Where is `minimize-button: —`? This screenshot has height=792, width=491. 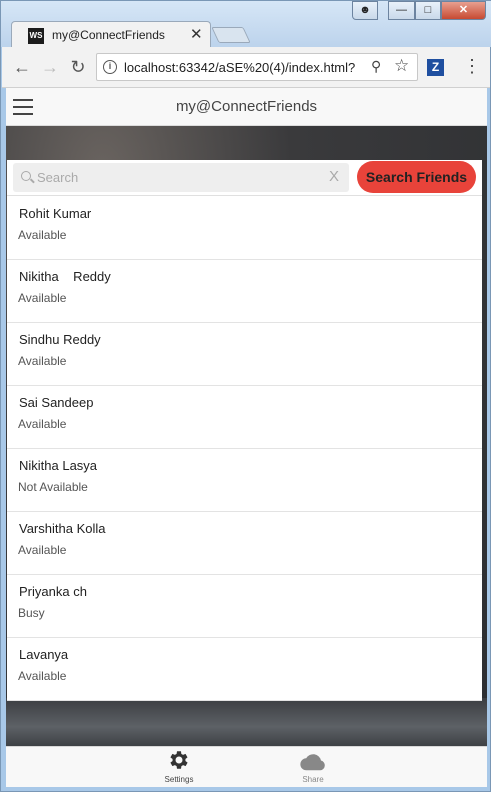
minimize-button: — is located at coordinates (401, 10).